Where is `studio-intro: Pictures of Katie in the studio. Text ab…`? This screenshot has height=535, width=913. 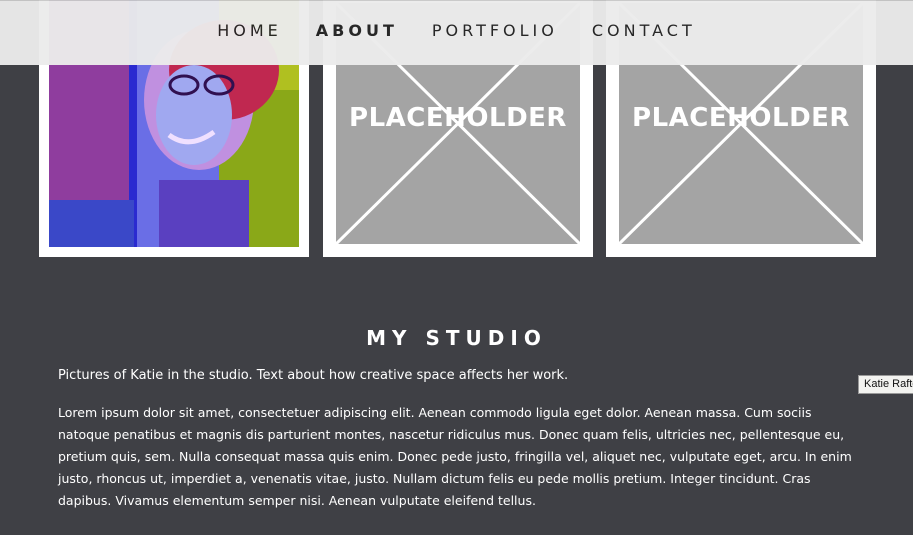 studio-intro: Pictures of Katie in the studio. Text ab… is located at coordinates (313, 375).